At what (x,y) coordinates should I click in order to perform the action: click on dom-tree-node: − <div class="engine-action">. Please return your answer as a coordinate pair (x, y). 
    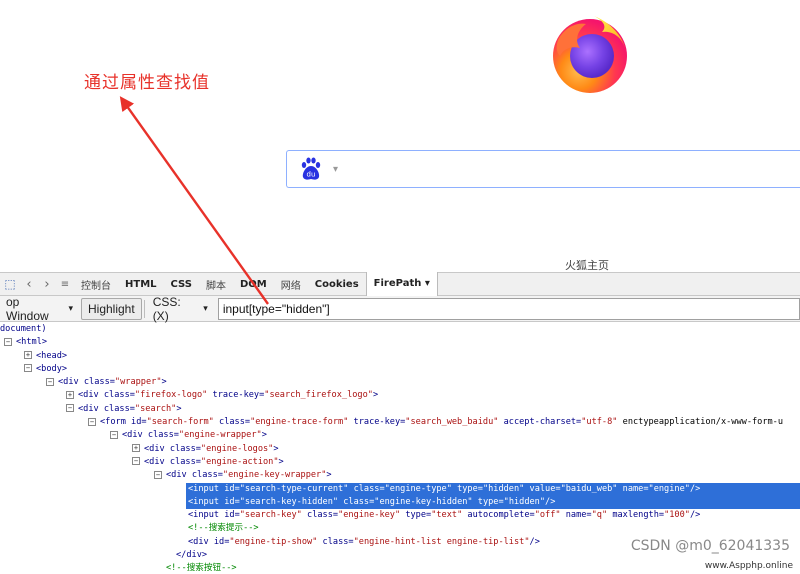
    Looking at the image, I should click on (400, 462).